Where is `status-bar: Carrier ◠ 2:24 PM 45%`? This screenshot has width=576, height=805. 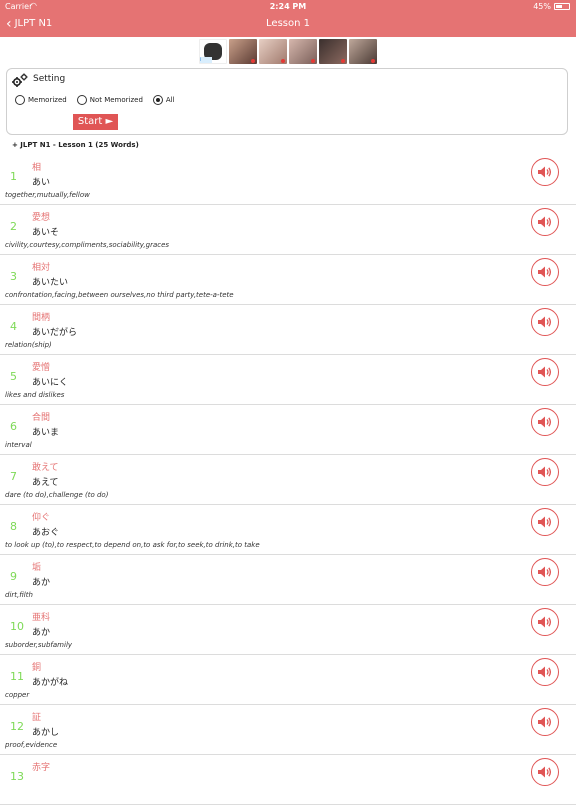
status-bar: Carrier ◠ 2:24 PM 45% is located at coordinates (288, 6).